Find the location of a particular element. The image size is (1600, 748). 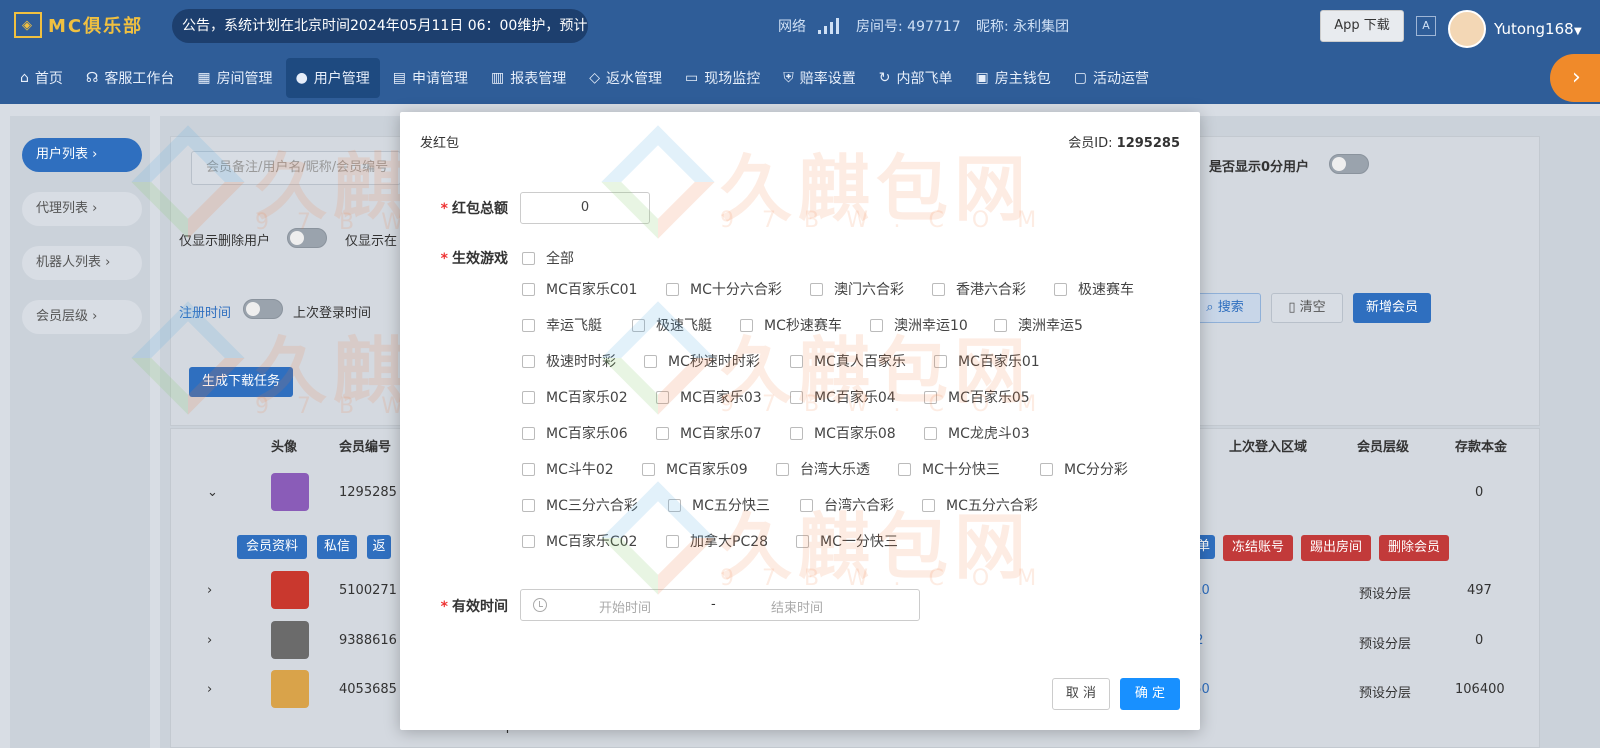

game-checkbox: 加拿大PC28 is located at coordinates (717, 541).